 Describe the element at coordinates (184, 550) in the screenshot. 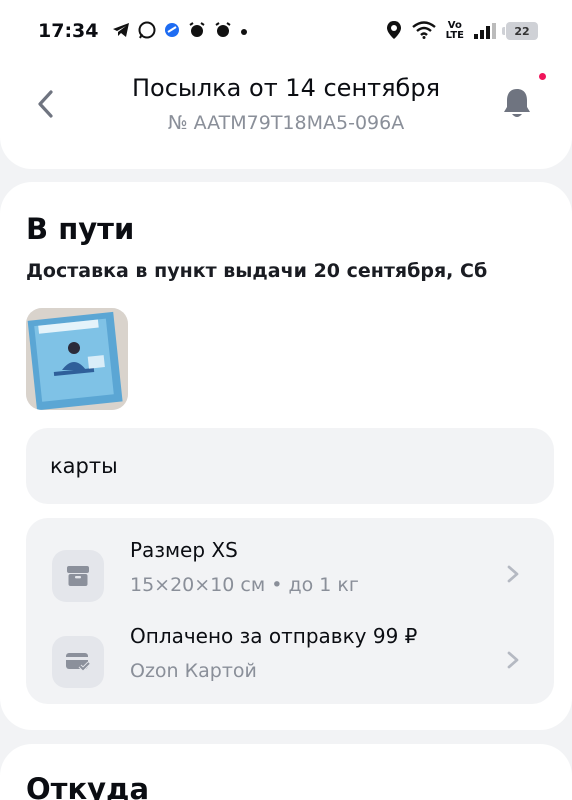

I see `size-title: Размер XS` at that location.